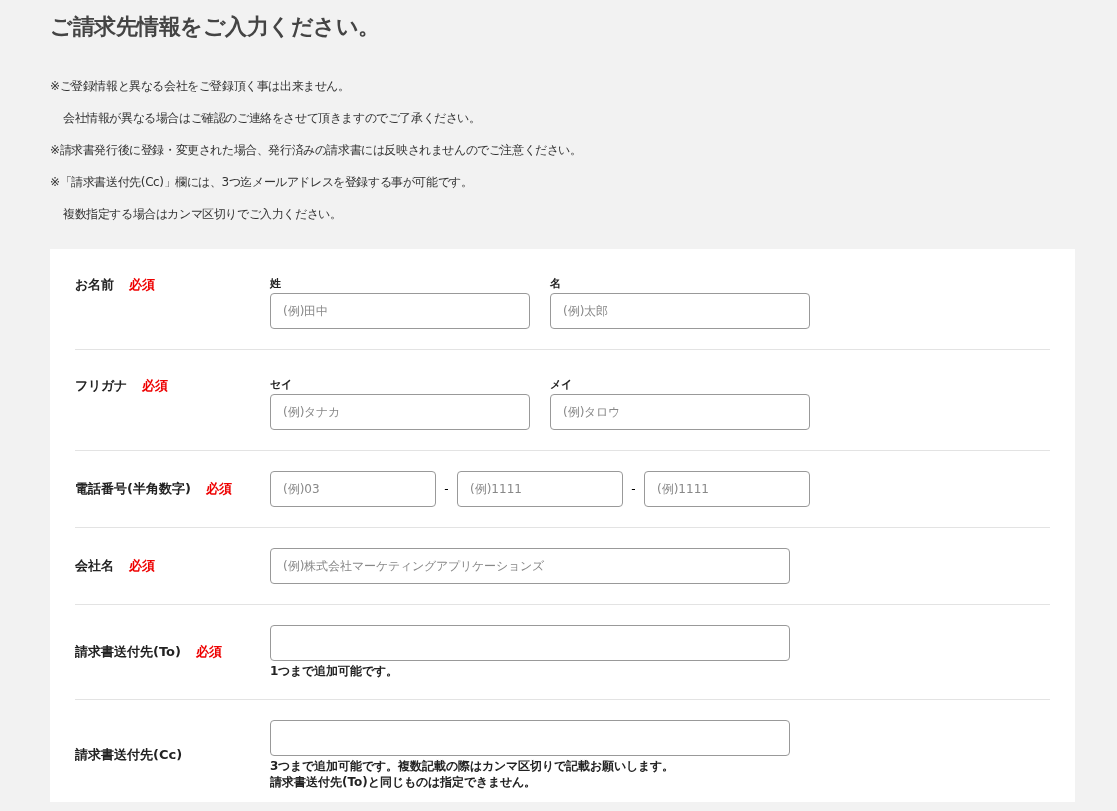  Describe the element at coordinates (94, 285) in the screenshot. I see `field-label: お名前` at that location.